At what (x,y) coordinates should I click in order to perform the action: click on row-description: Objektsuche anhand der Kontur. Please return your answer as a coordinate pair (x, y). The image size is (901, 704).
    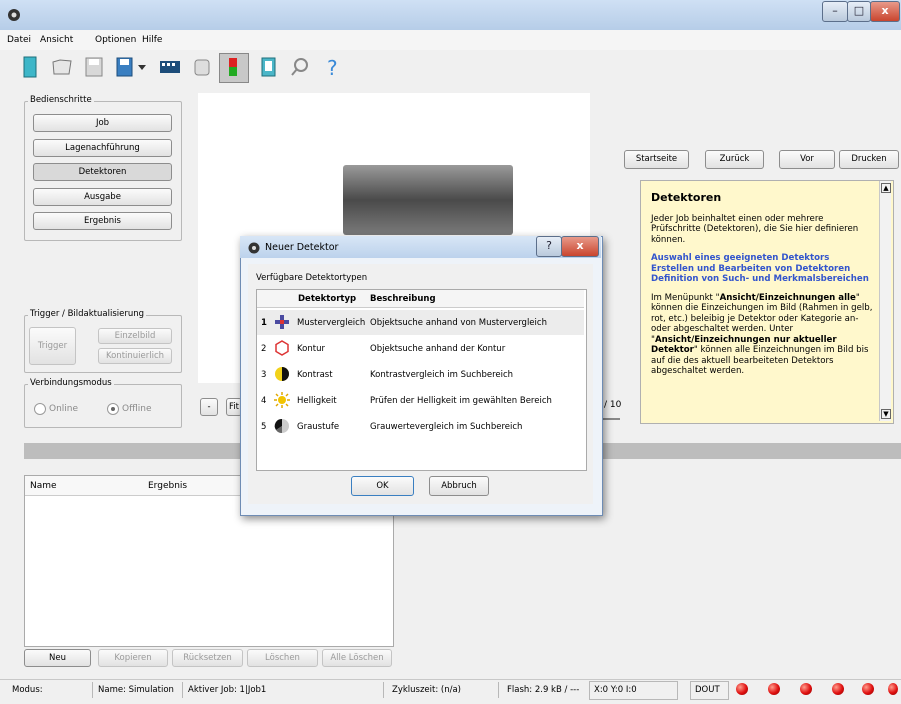
    Looking at the image, I should click on (438, 349).